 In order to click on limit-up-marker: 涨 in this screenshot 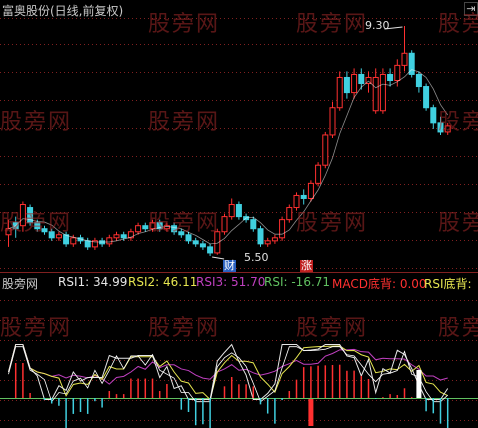, I will do `click(306, 266)`.